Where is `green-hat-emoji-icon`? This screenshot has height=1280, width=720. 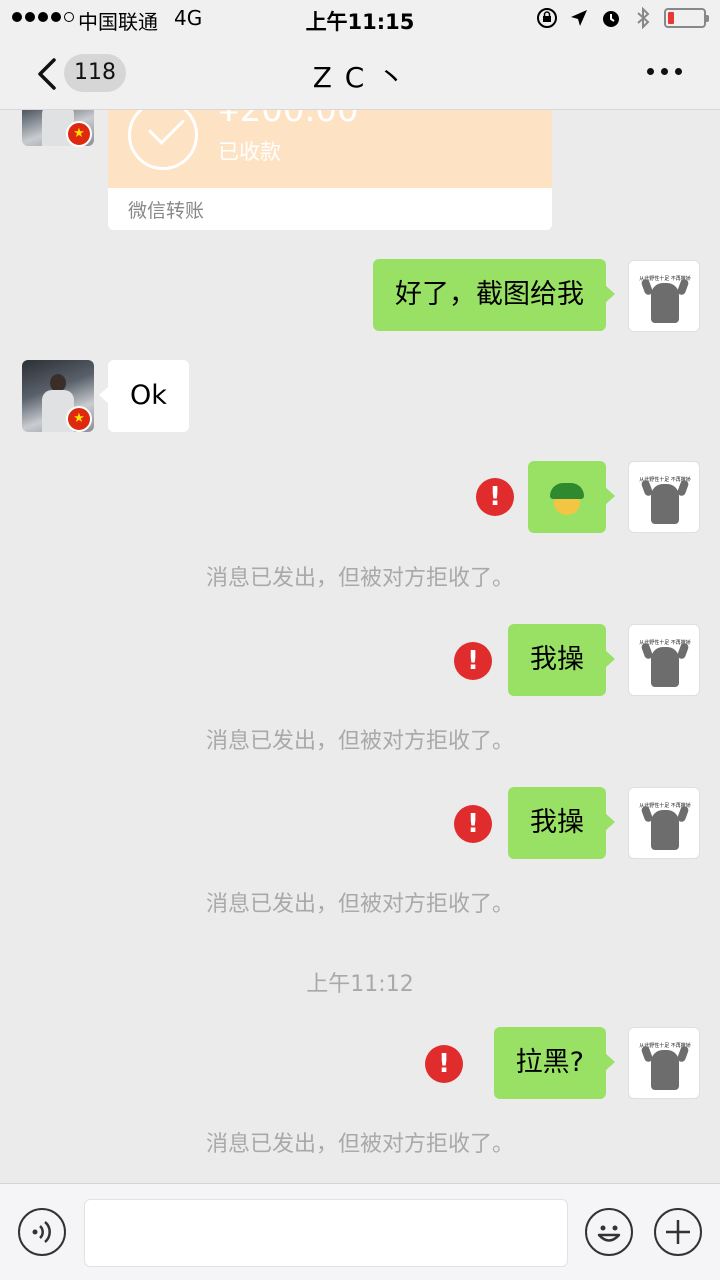 green-hat-emoji-icon is located at coordinates (567, 498).